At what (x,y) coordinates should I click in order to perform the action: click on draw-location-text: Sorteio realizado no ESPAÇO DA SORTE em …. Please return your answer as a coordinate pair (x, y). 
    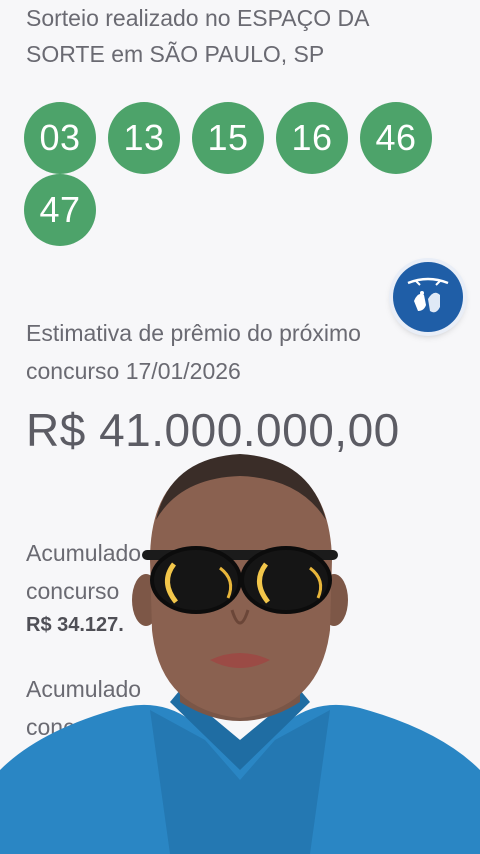
    Looking at the image, I should click on (236, 36).